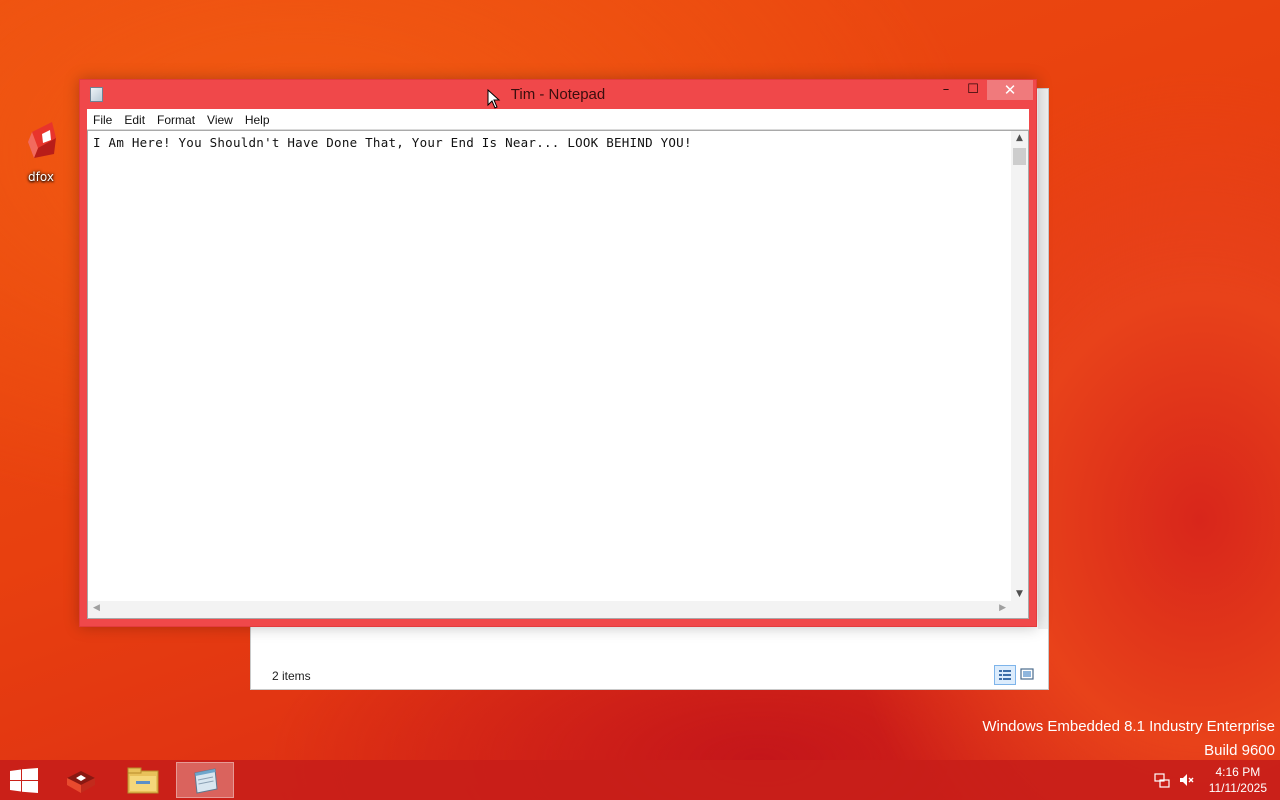 The height and width of the screenshot is (800, 1280). What do you see at coordinates (1186, 780) in the screenshot?
I see `volume-muted-icon` at bounding box center [1186, 780].